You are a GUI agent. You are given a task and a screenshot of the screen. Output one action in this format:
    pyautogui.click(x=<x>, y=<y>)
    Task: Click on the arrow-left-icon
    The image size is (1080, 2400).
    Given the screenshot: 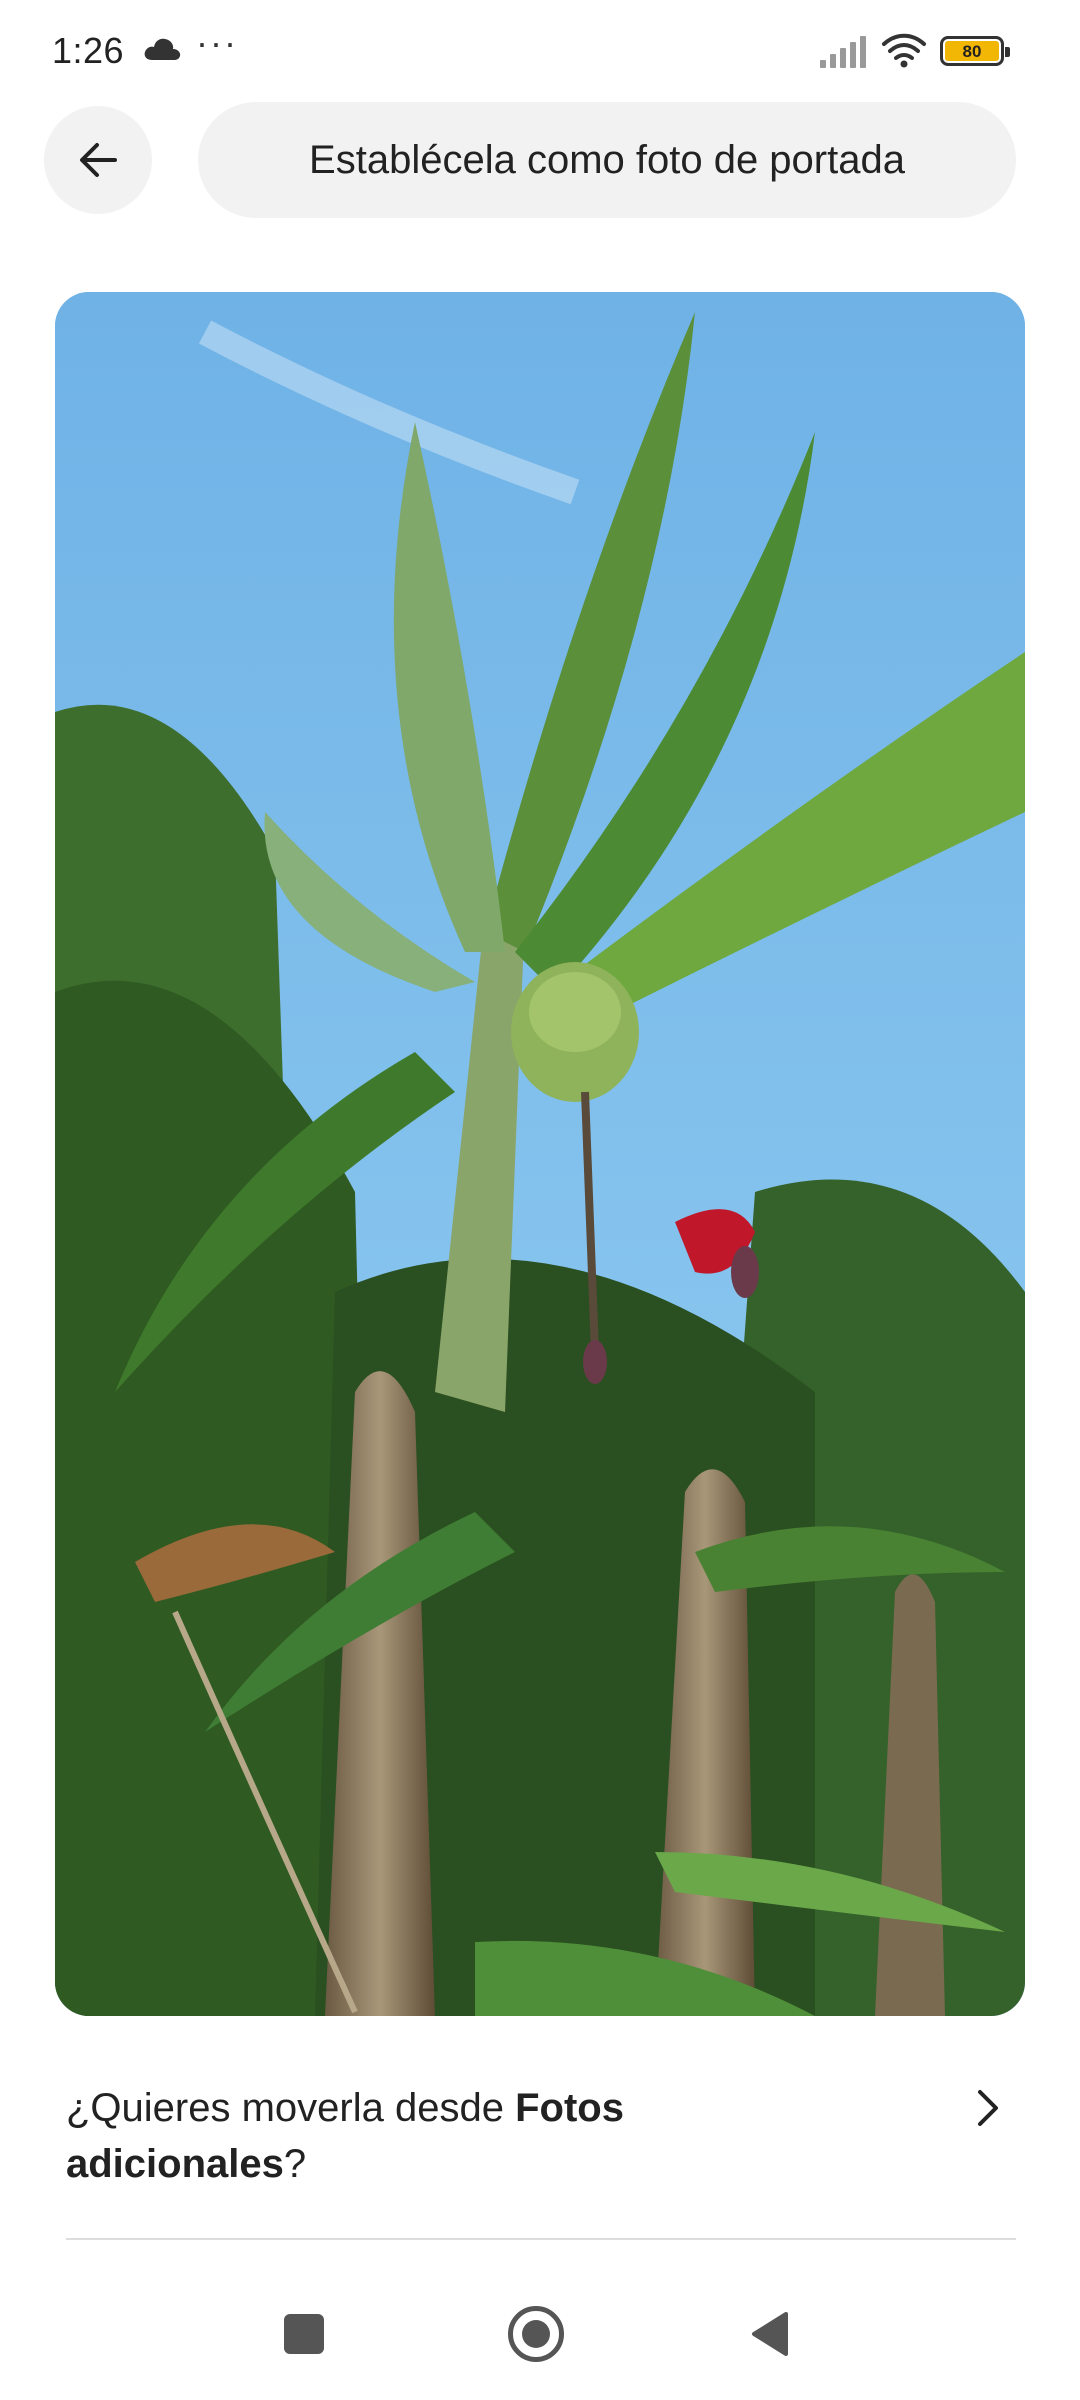 What is the action you would take?
    pyautogui.click(x=98, y=160)
    